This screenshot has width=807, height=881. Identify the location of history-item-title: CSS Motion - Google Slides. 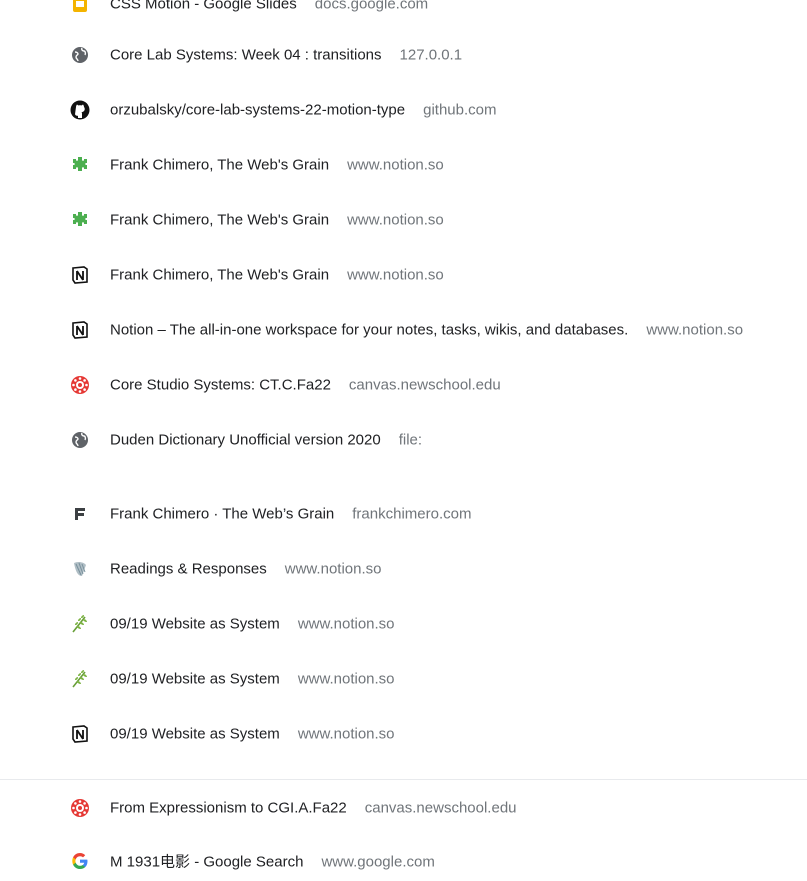
(203, 6).